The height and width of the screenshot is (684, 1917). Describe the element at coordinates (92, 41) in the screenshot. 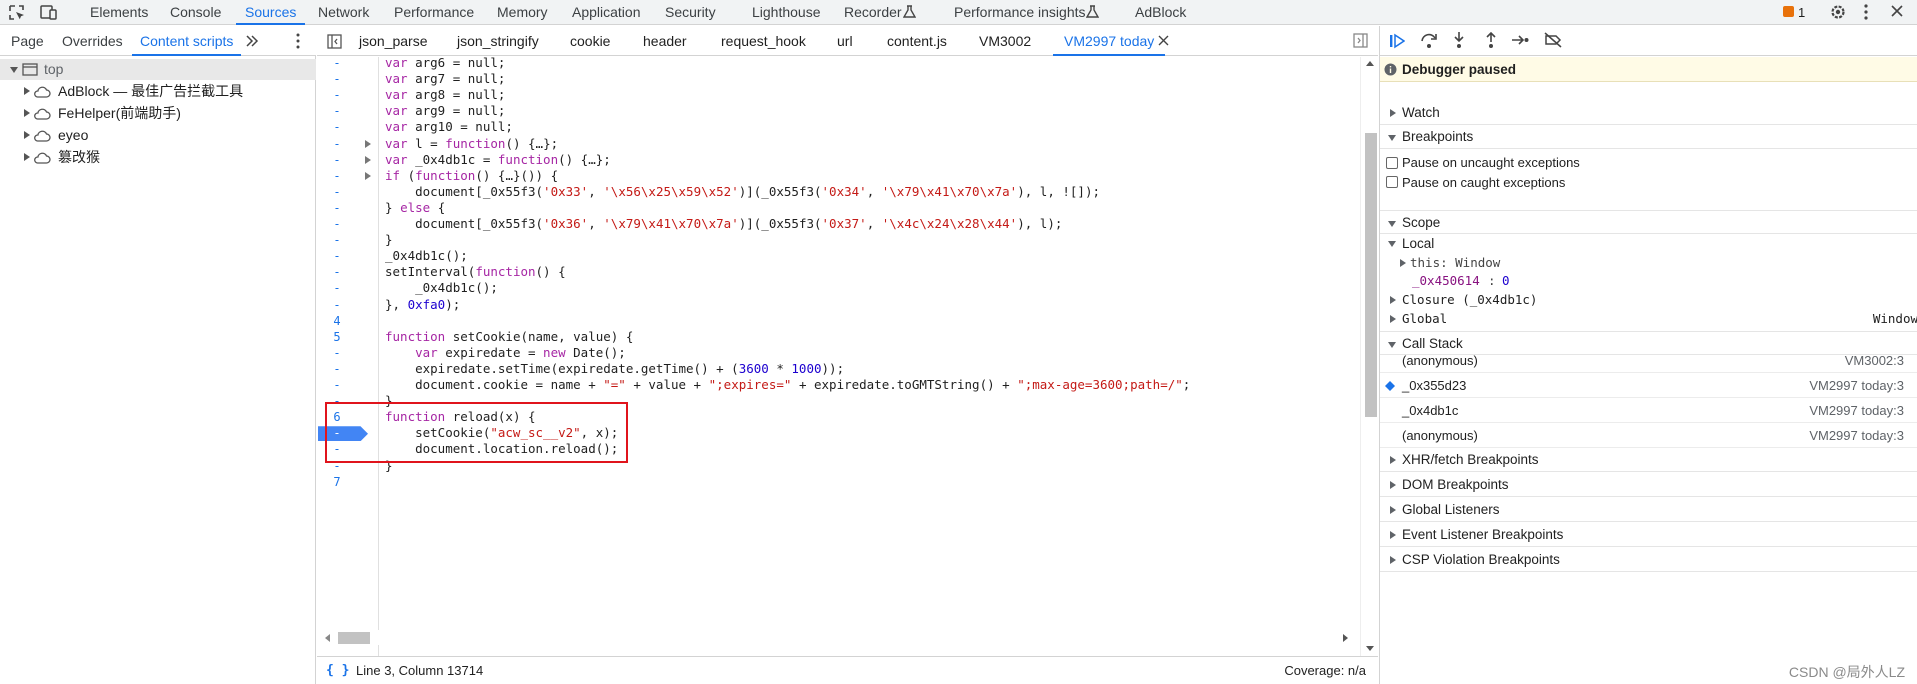

I see `tab-overrides: Overrides` at that location.